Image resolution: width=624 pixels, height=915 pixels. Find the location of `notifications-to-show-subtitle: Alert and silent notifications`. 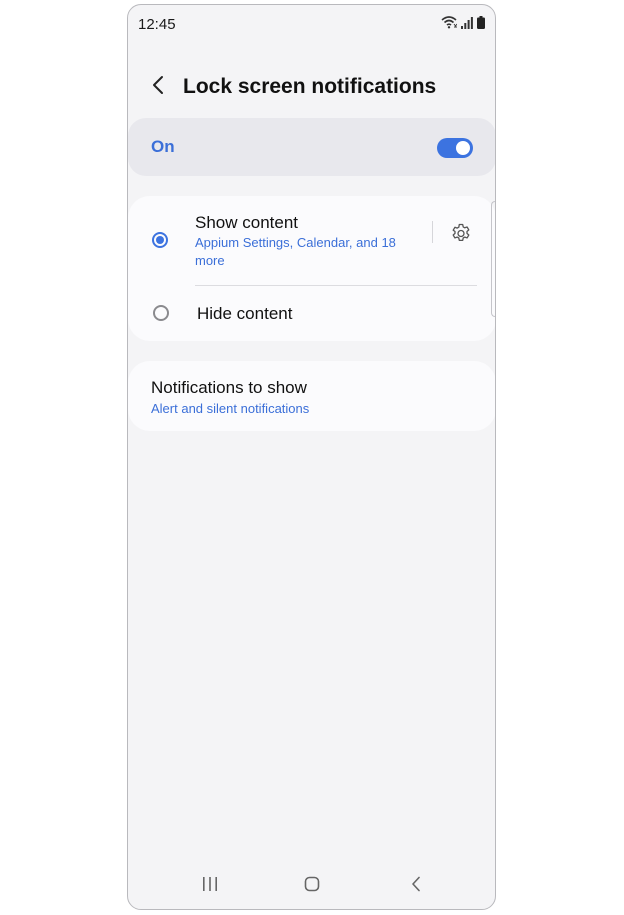

notifications-to-show-subtitle: Alert and silent notifications is located at coordinates (230, 408).